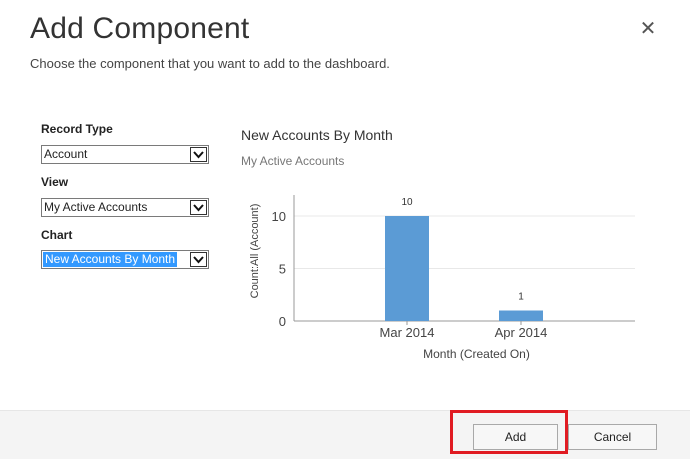 The image size is (690, 459). I want to click on x-tick-label: Apr 2014, so click(521, 332).